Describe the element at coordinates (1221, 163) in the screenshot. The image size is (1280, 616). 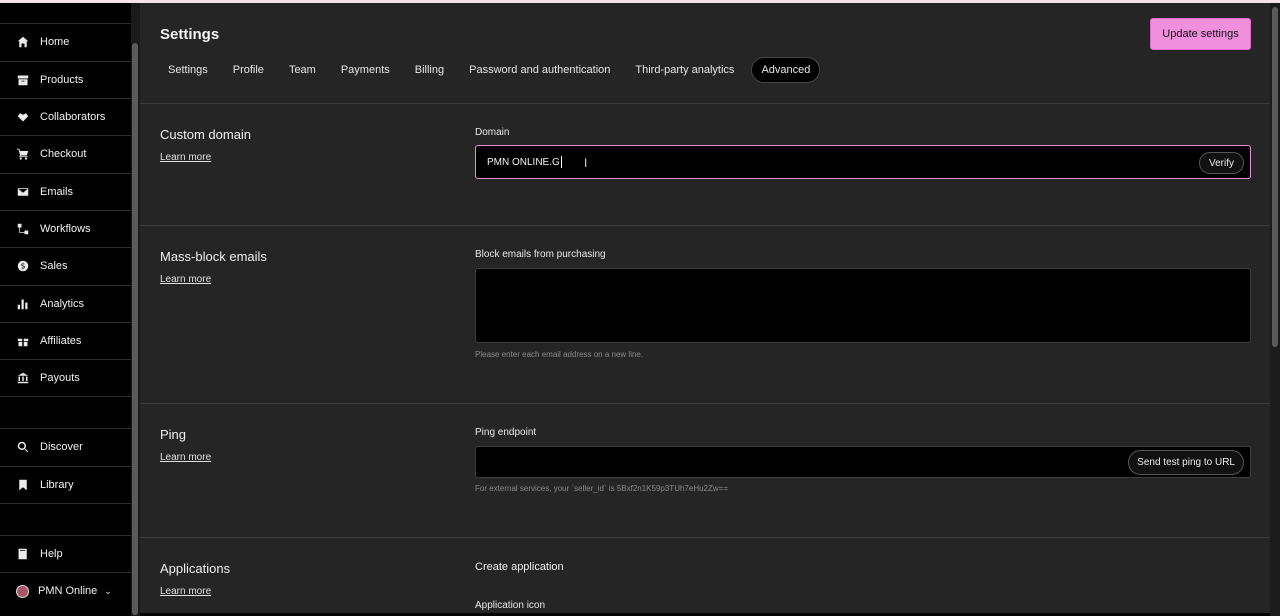
I see `verify-button: Verify` at that location.